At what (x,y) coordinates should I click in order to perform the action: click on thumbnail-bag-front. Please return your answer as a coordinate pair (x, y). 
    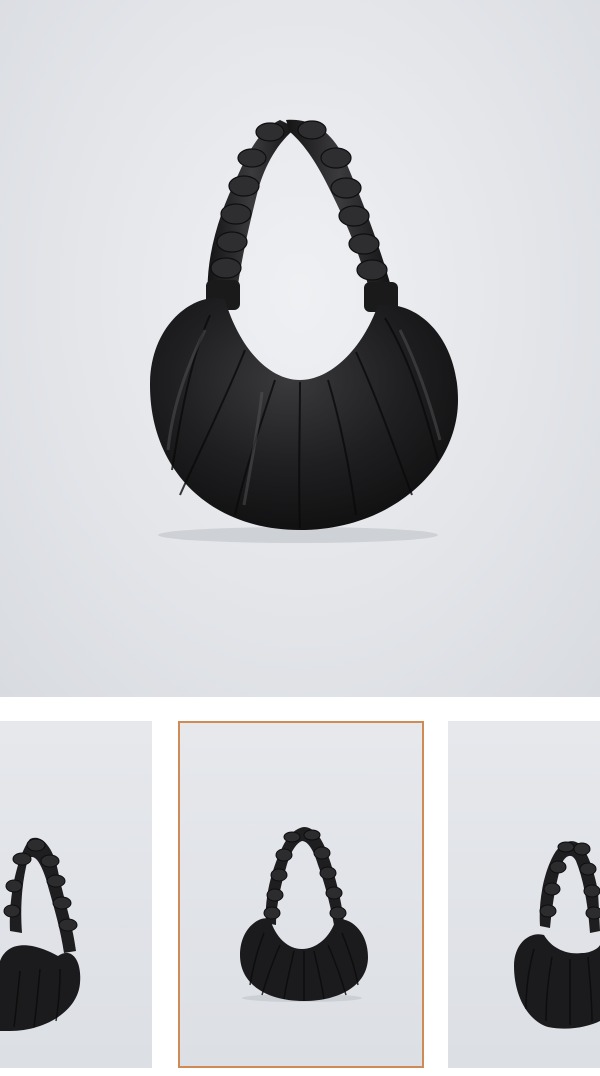
    Looking at the image, I should click on (301, 894).